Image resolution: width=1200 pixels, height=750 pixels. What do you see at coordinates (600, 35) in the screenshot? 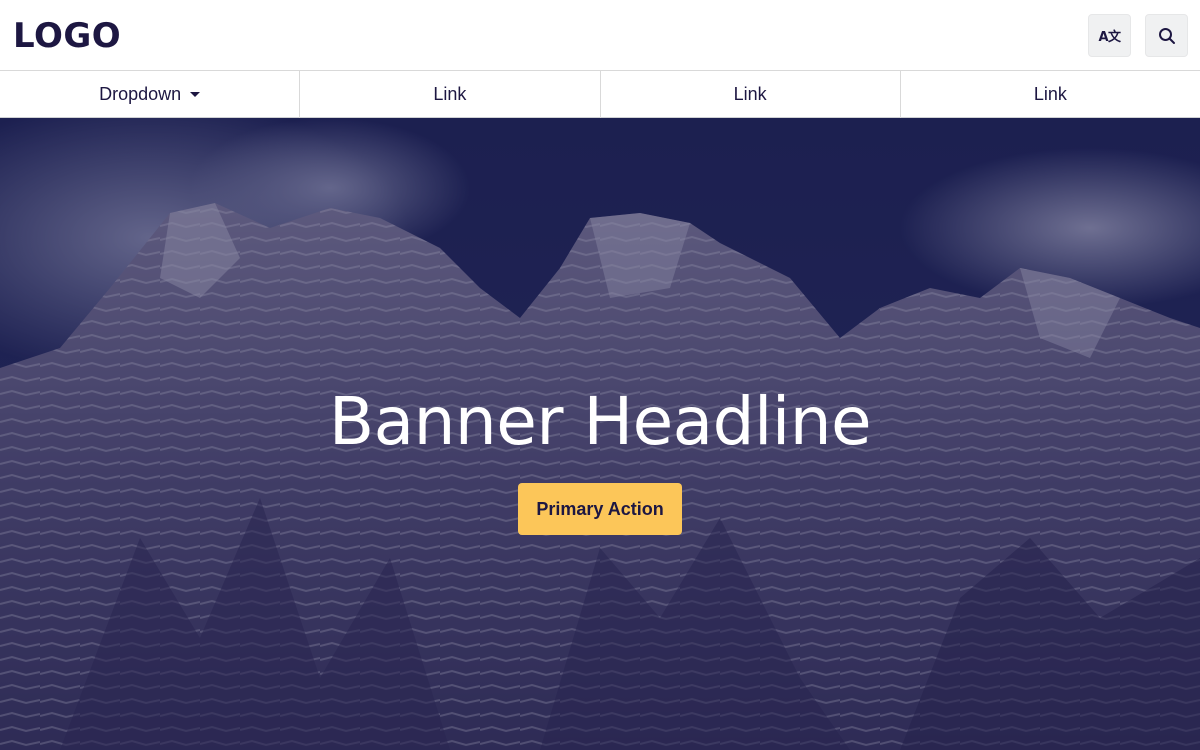
I see `site-header: LOGO A文` at bounding box center [600, 35].